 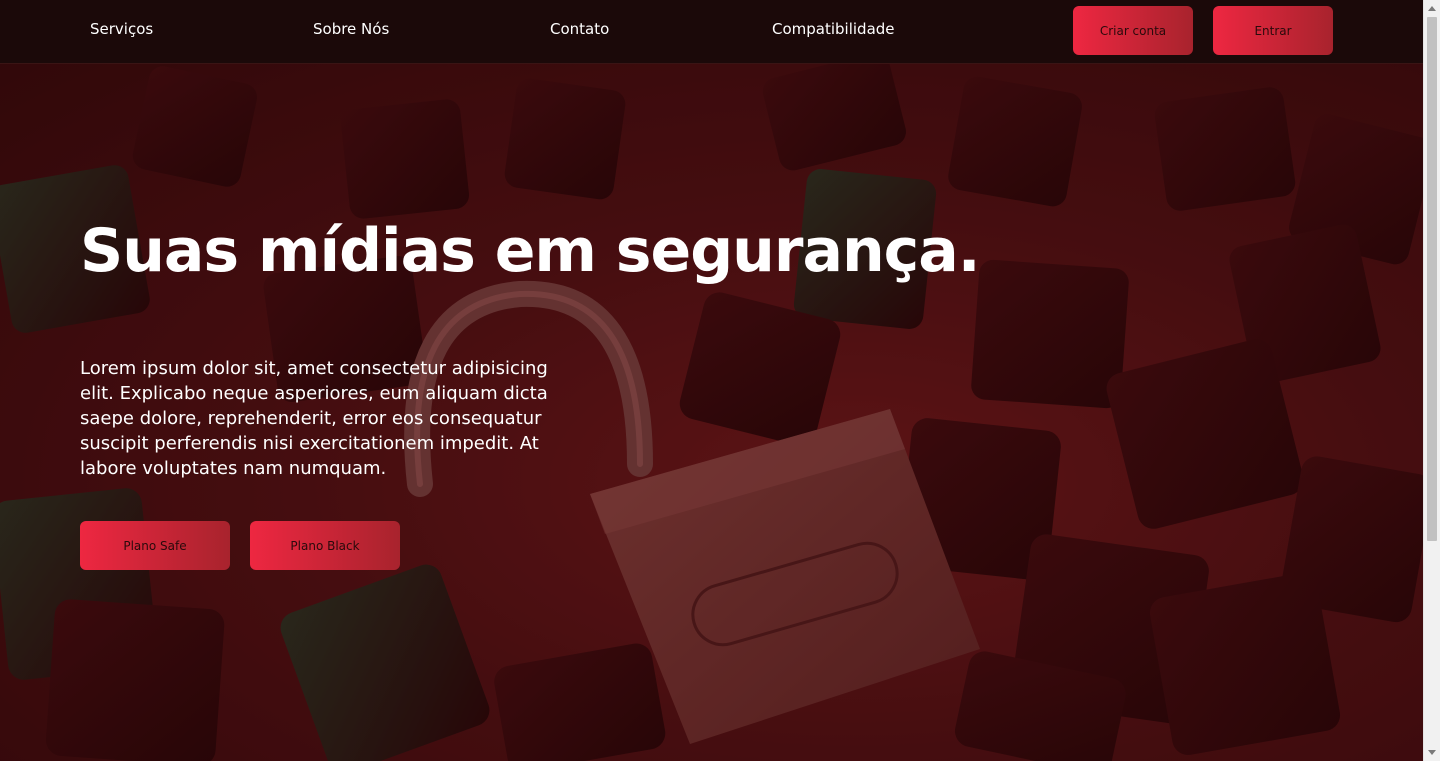 What do you see at coordinates (1432, 752) in the screenshot?
I see `scroll-down-arrow-icon` at bounding box center [1432, 752].